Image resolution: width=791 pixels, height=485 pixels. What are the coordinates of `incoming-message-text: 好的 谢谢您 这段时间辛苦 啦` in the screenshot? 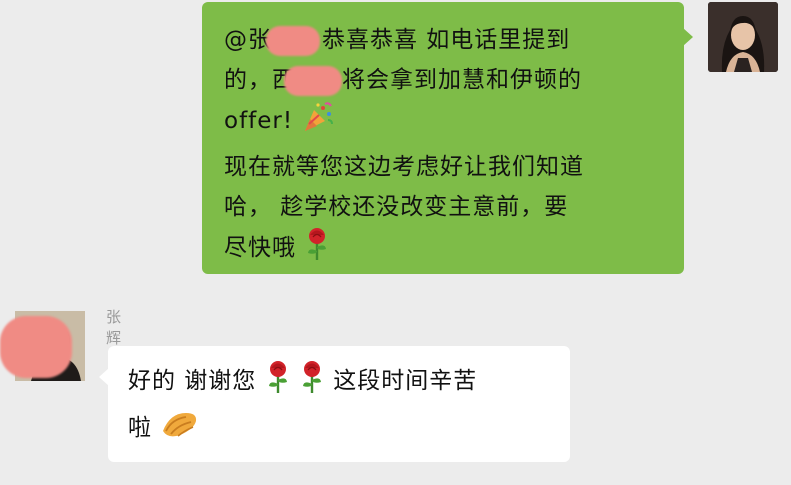 It's located at (339, 407).